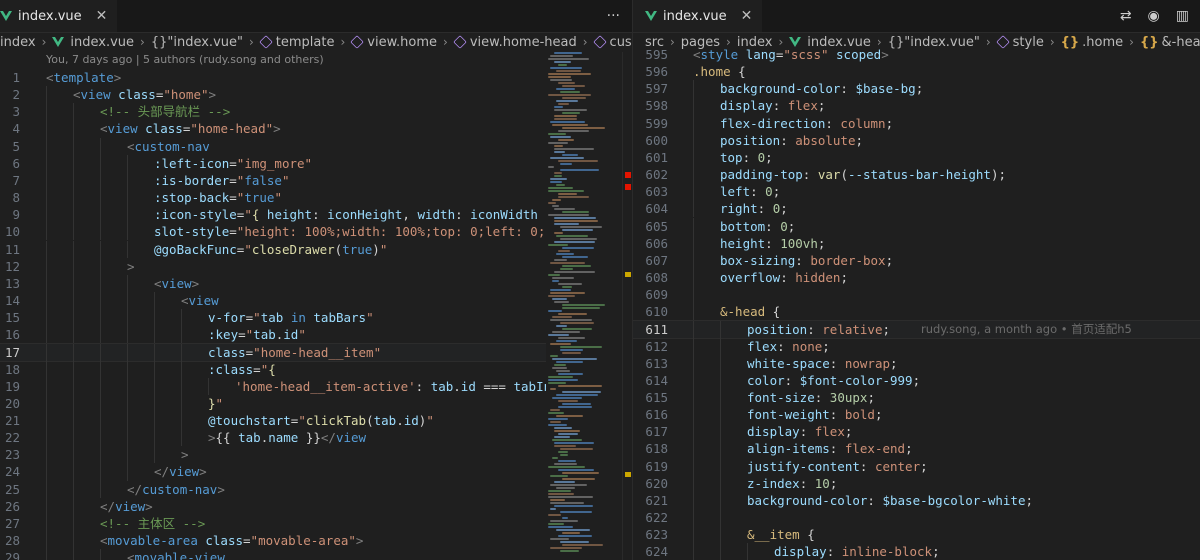  Describe the element at coordinates (316, 129) in the screenshot. I see `code-line: 4 <view class="home-head">` at that location.